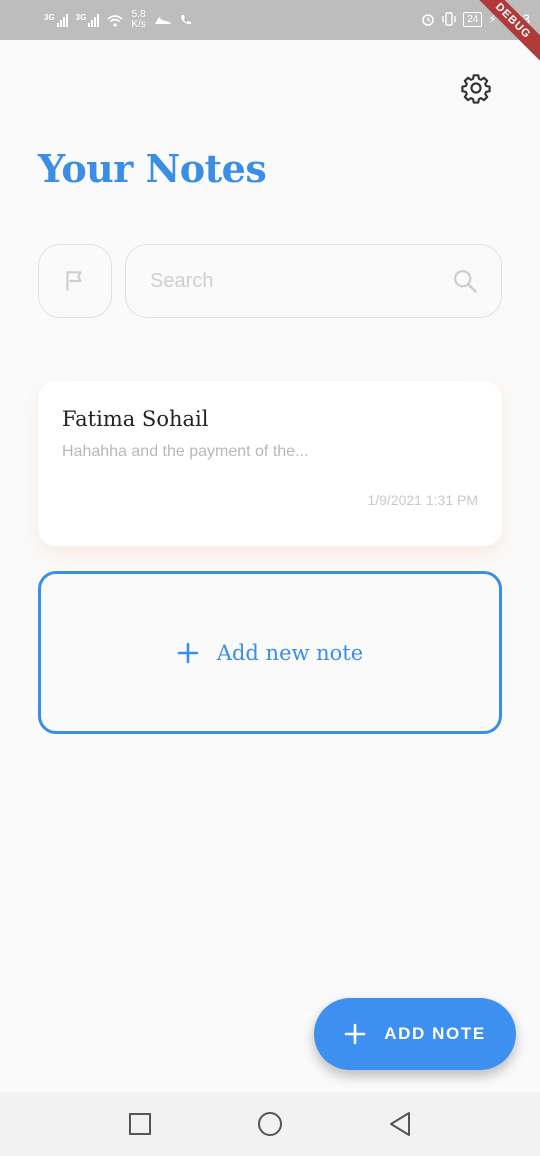  Describe the element at coordinates (135, 419) in the screenshot. I see `note-title: Fatima Sohail` at that location.